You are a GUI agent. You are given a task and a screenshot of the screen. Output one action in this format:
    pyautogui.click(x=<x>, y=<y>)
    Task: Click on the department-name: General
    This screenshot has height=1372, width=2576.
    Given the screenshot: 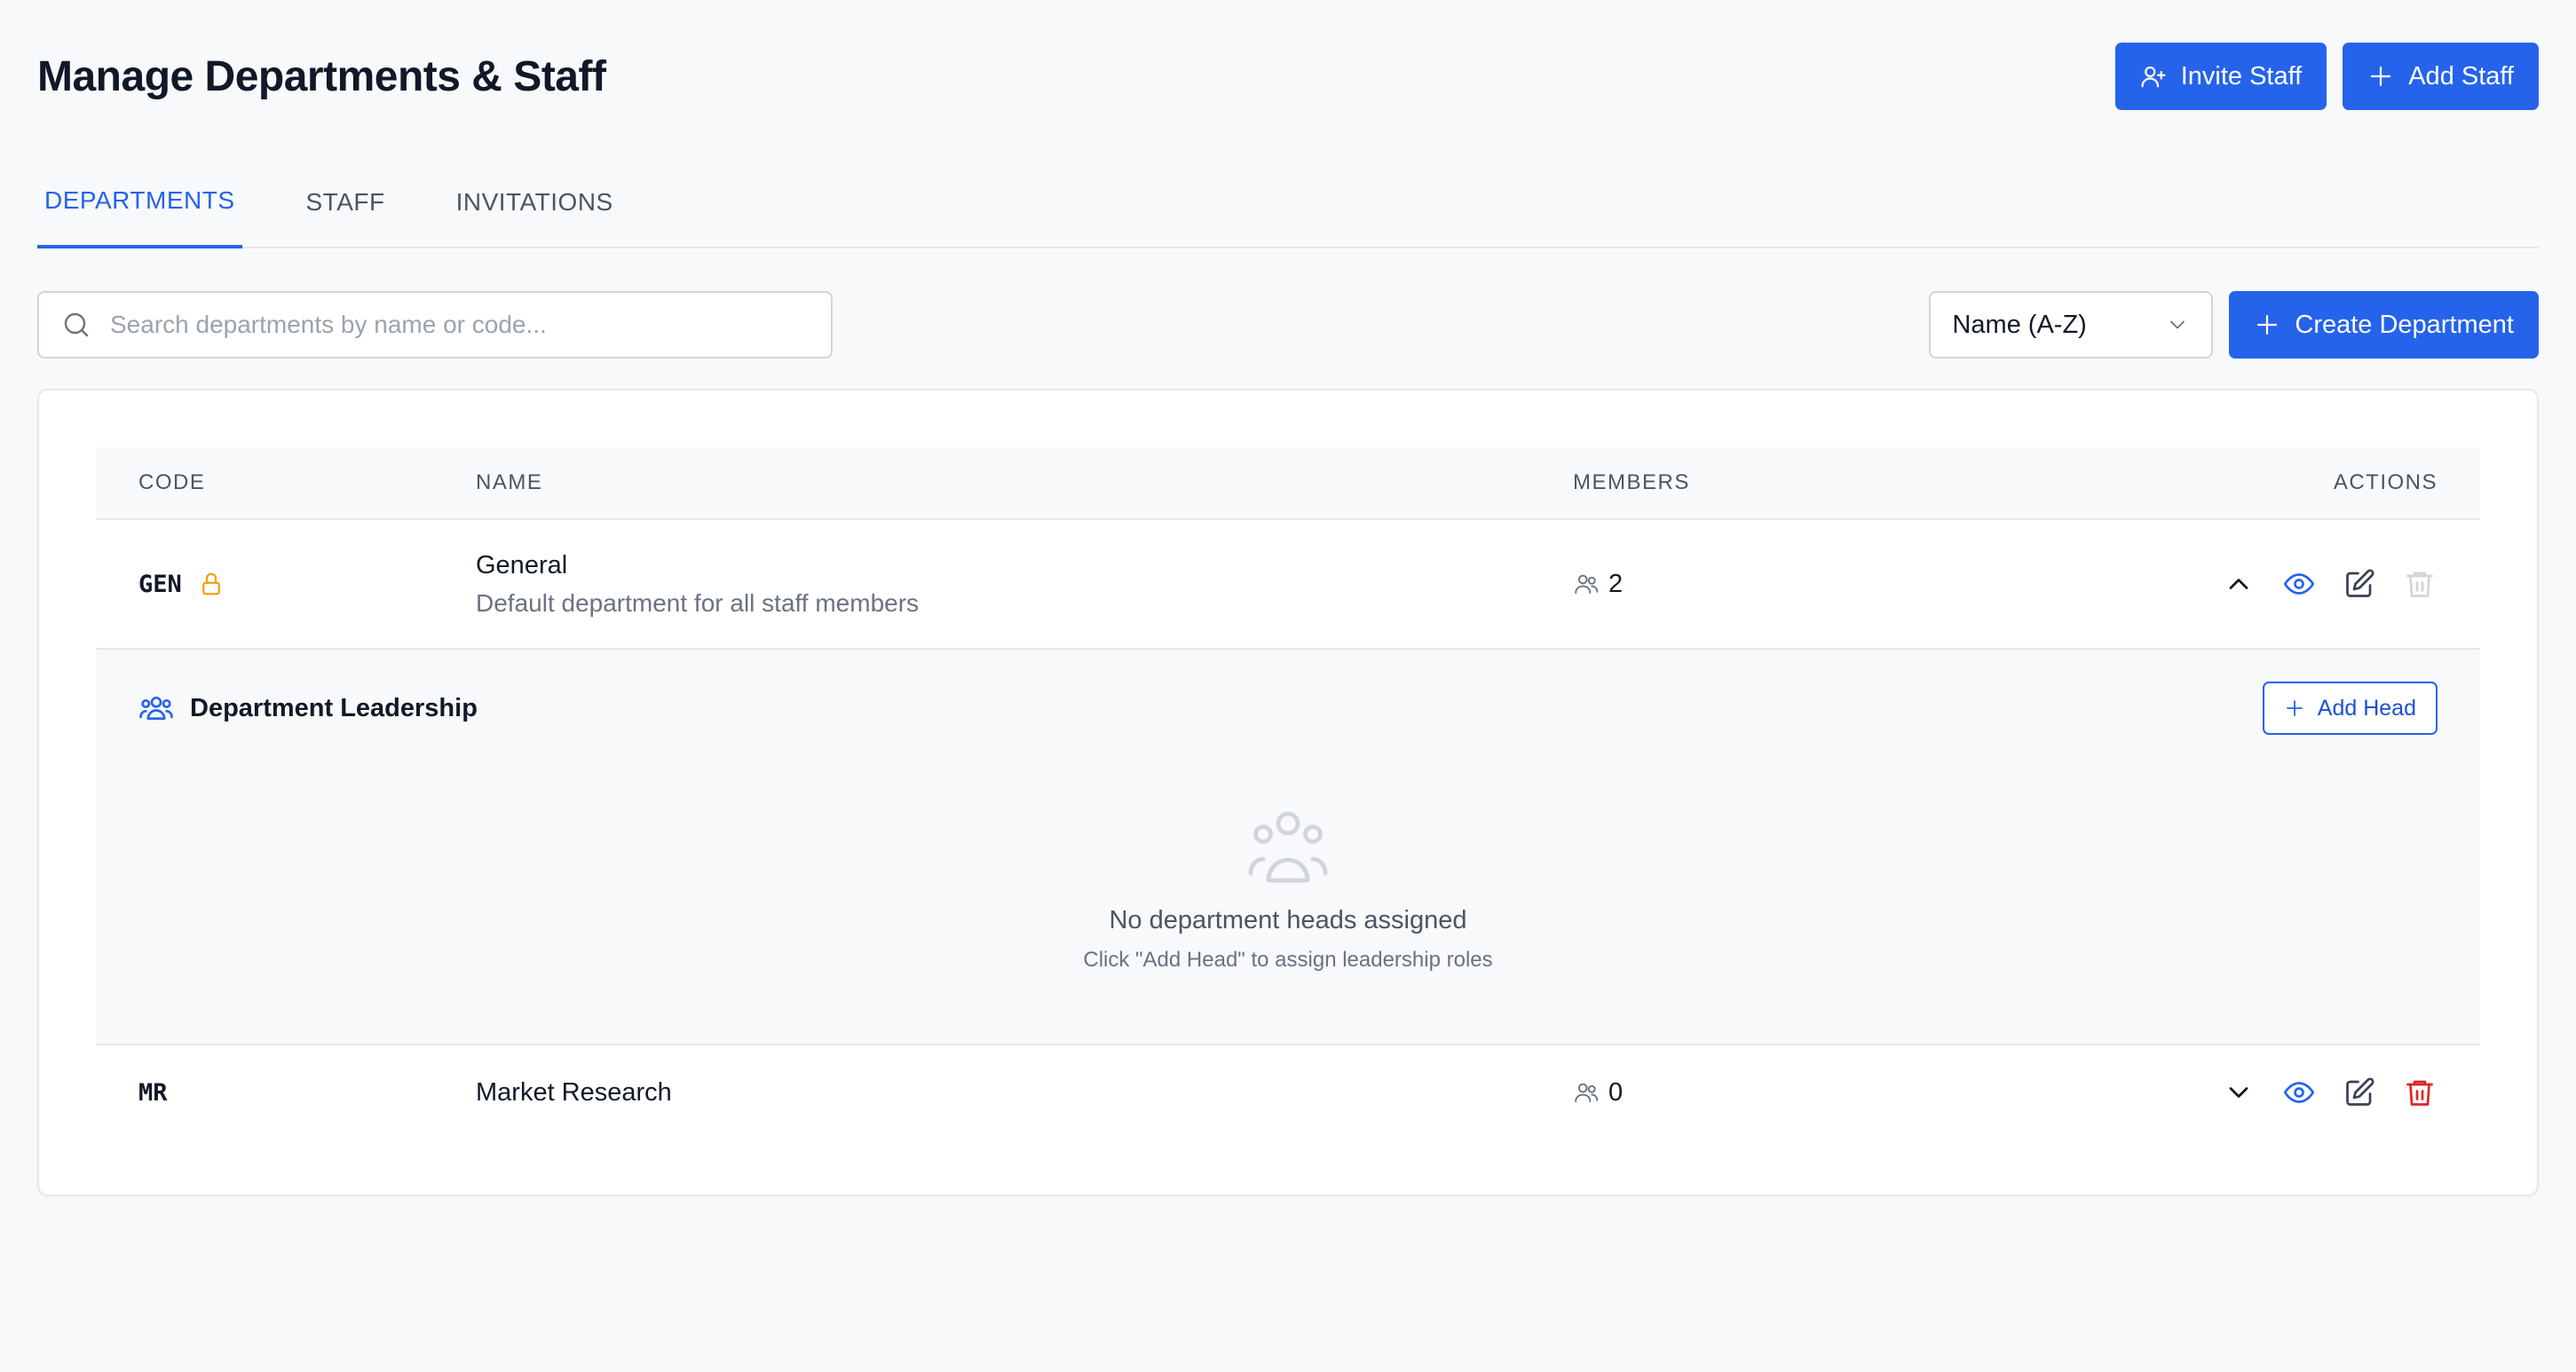 What is the action you would take?
    pyautogui.click(x=522, y=565)
    